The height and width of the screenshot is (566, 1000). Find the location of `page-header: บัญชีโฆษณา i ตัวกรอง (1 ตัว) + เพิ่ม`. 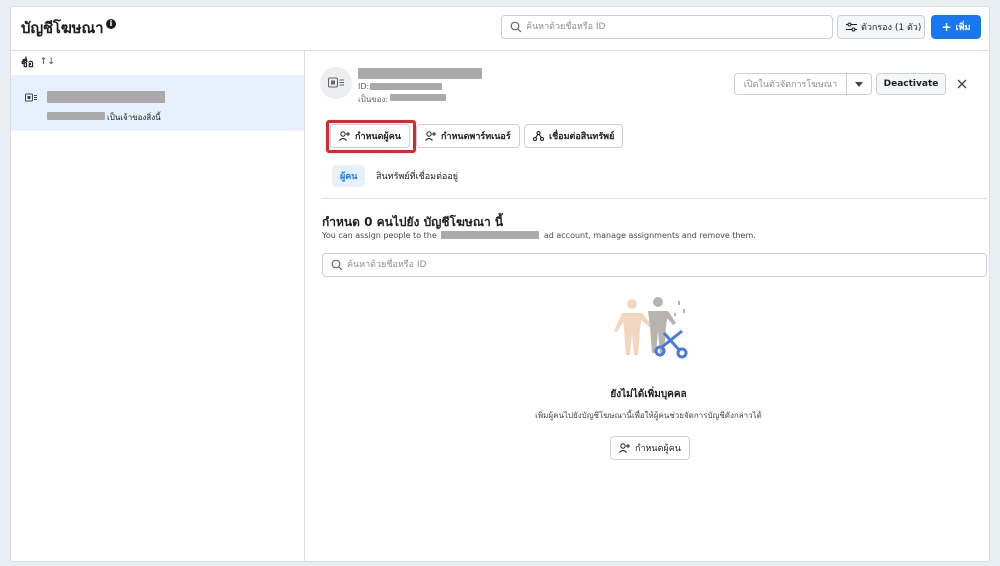

page-header: บัญชีโฆษณา i ตัวกรอง (1 ตัว) + เพิ่ม is located at coordinates (500, 29).